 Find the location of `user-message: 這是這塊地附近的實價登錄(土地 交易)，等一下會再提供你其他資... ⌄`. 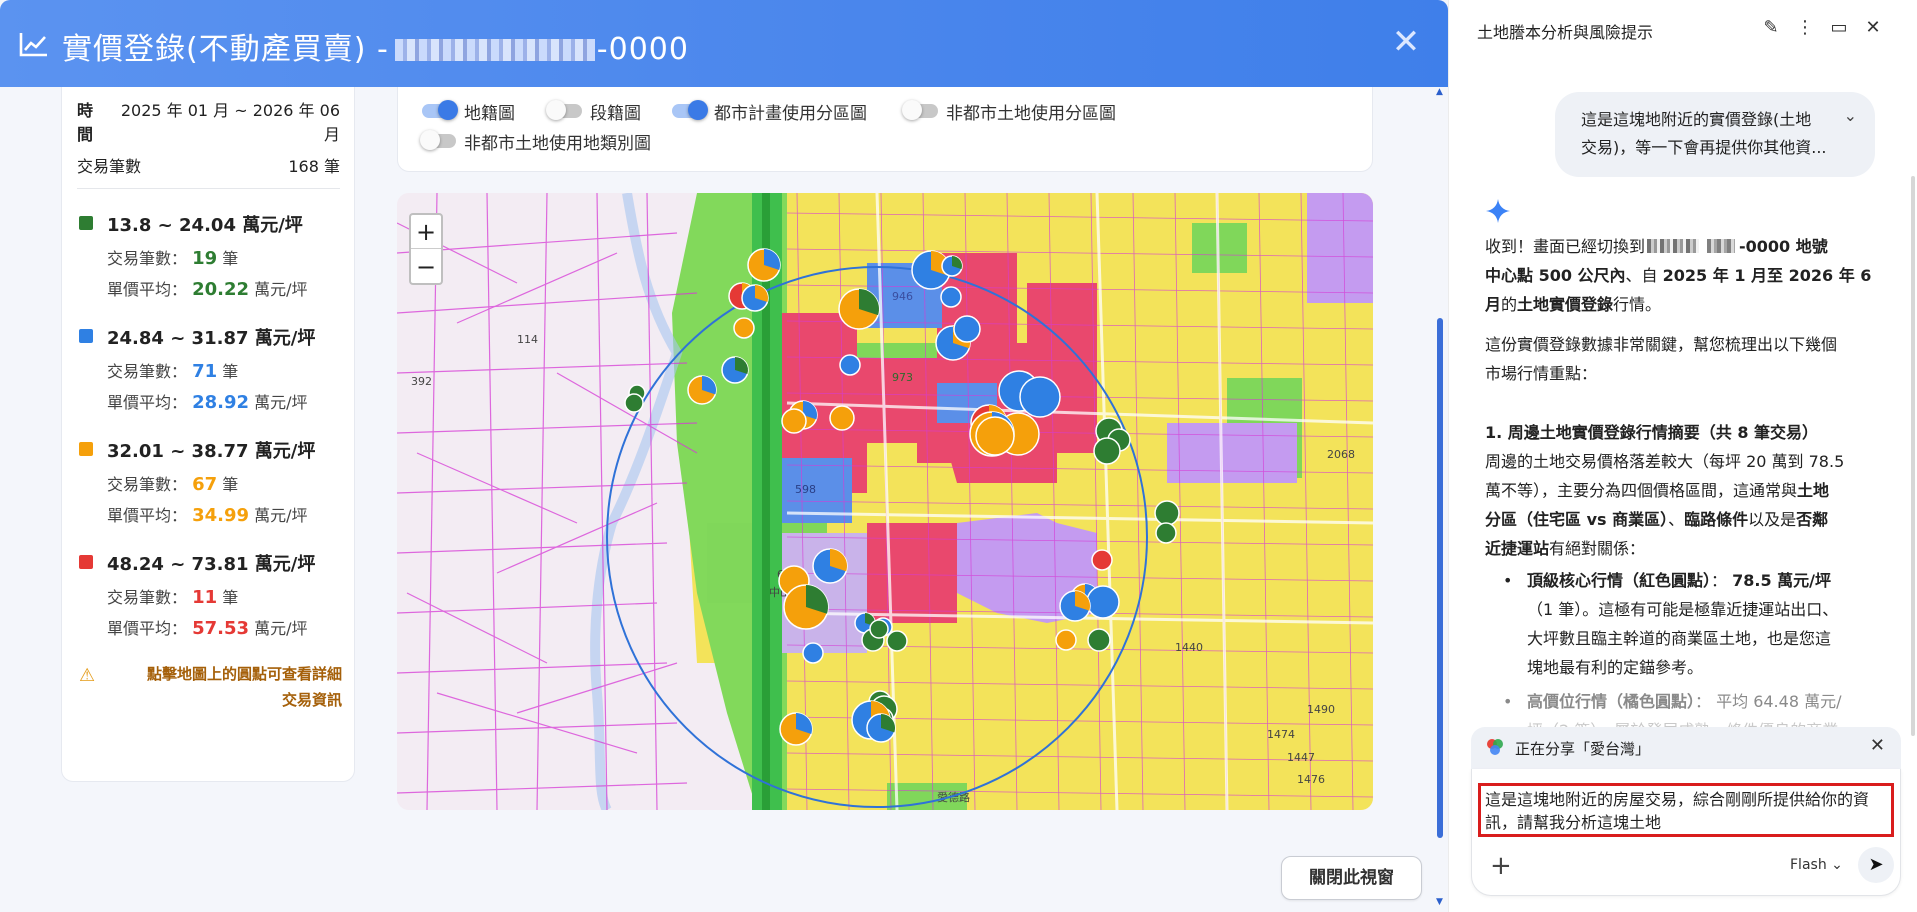

user-message: 這是這塊地附近的實價登錄(土地 交易)，等一下會再提供你其他資... ⌄ is located at coordinates (1715, 134).